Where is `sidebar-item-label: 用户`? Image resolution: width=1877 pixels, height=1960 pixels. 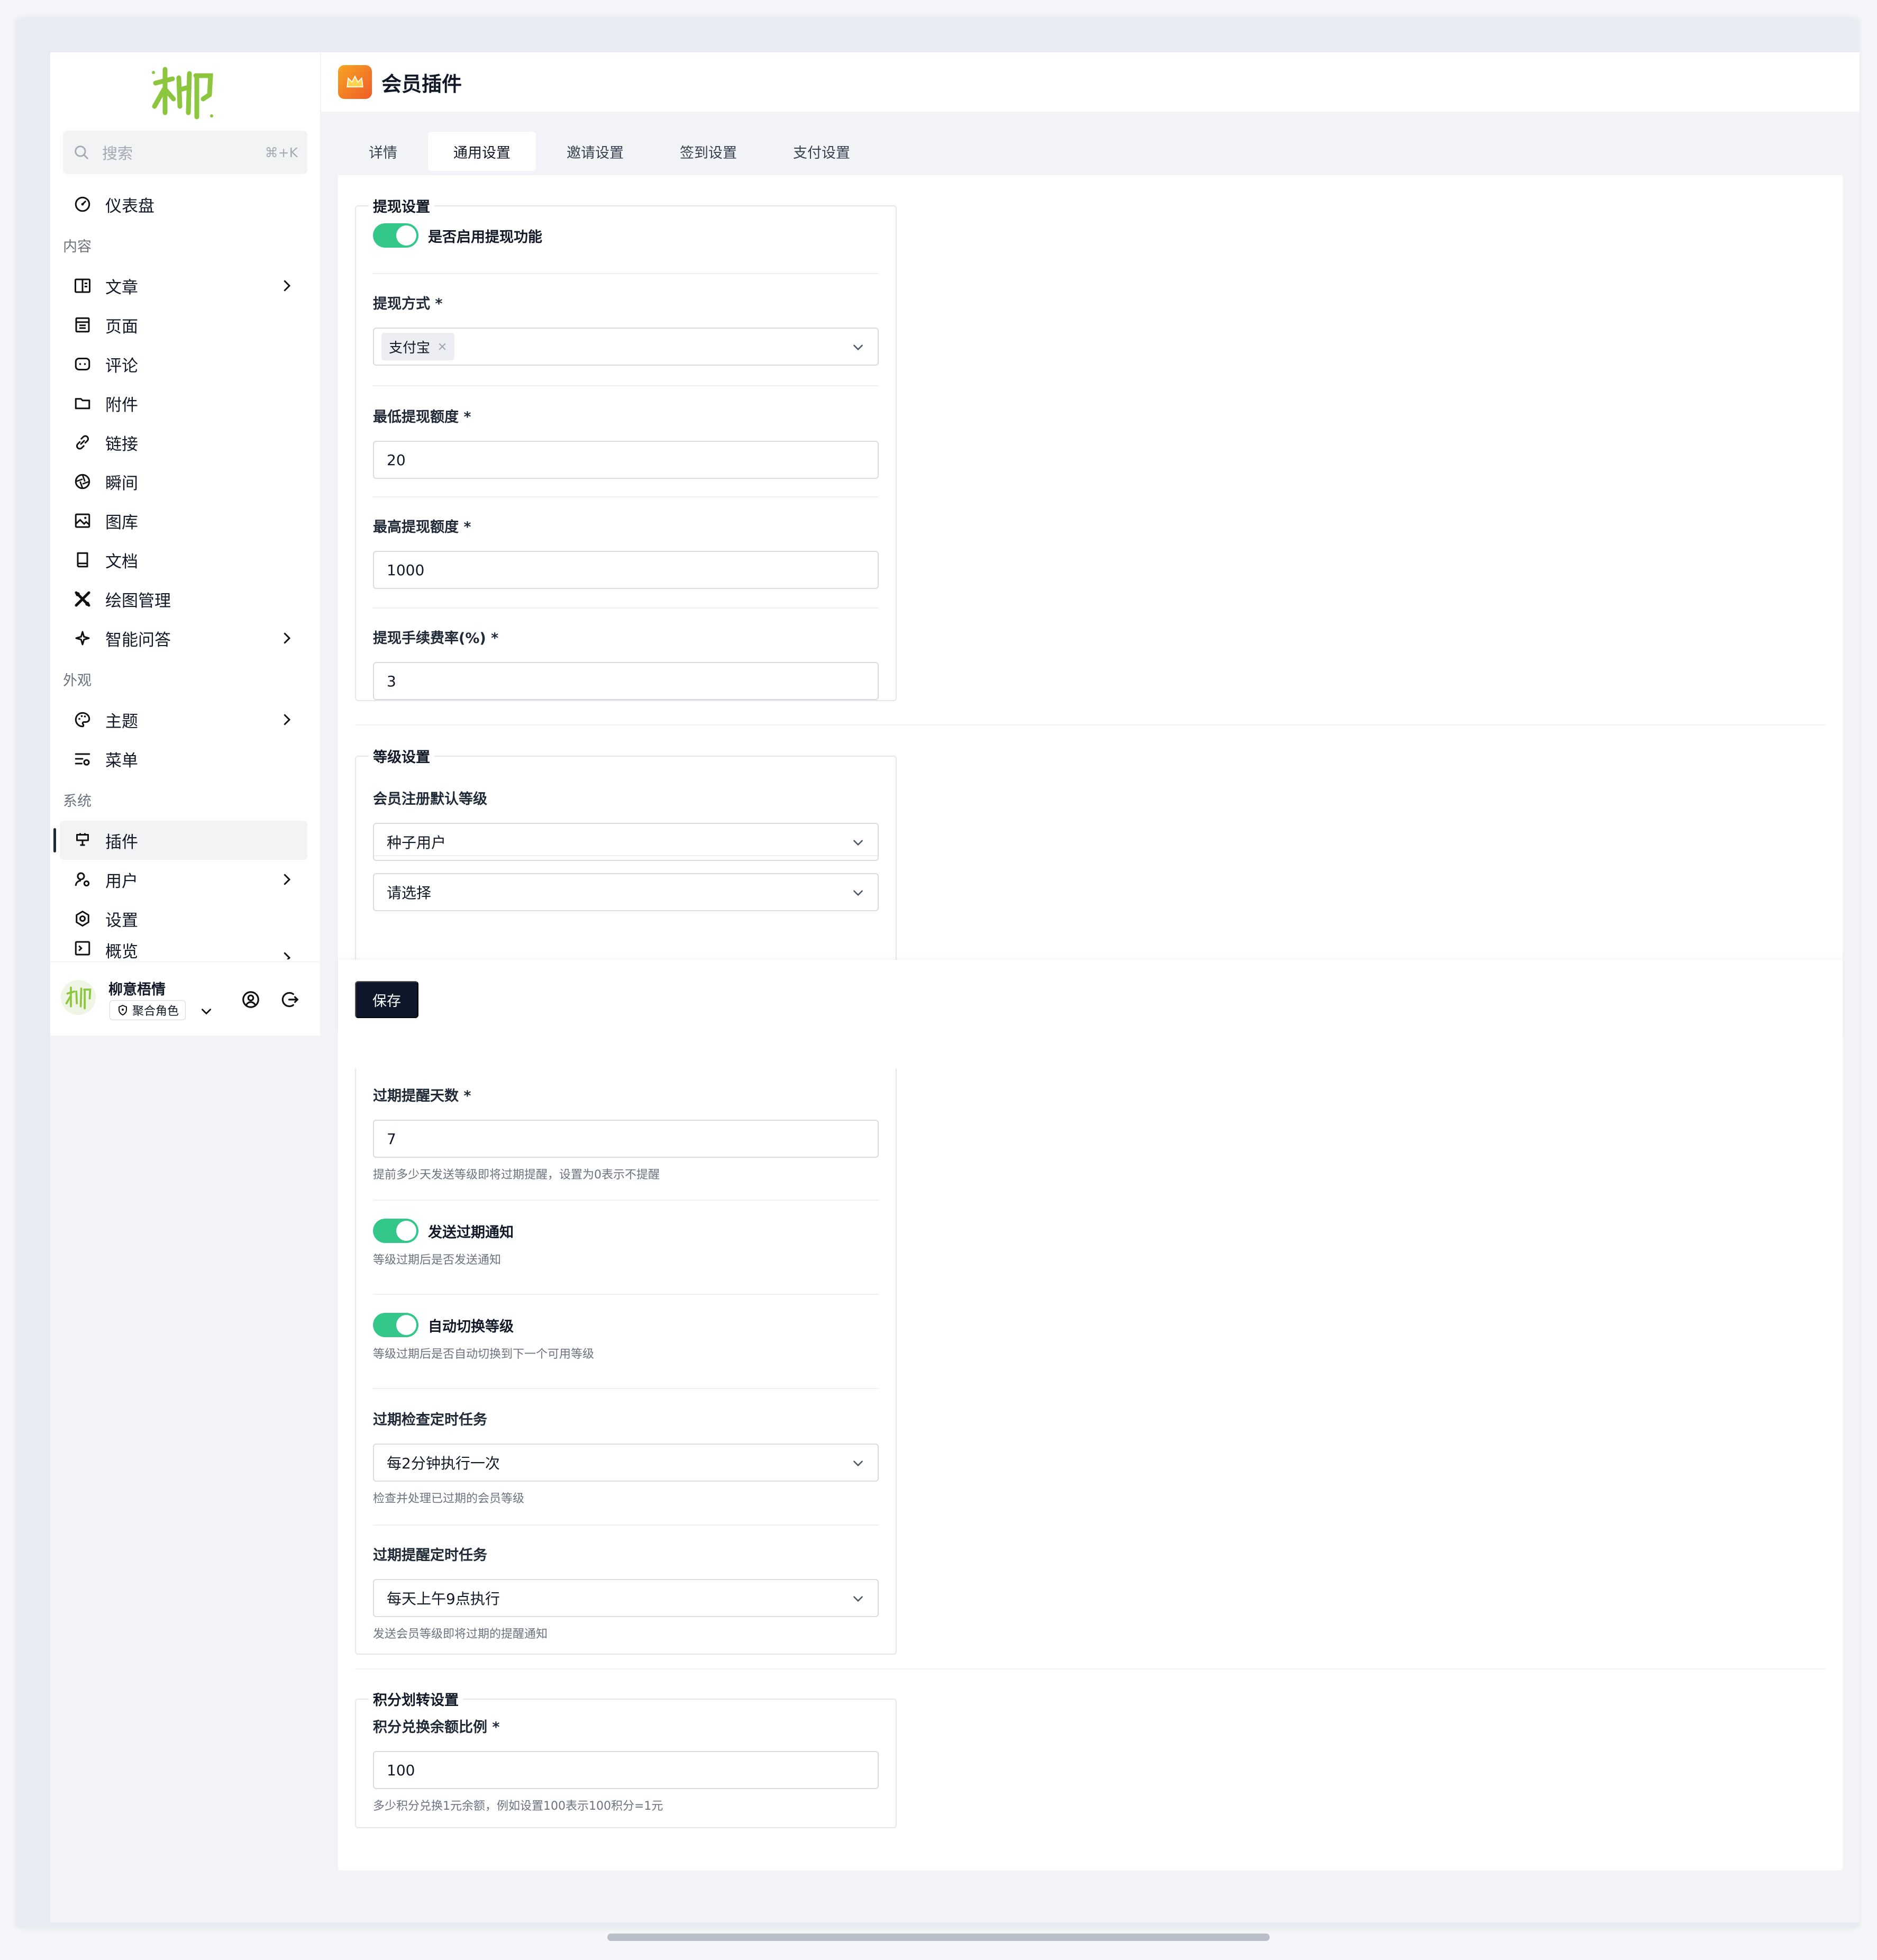
sidebar-item-label: 用户 is located at coordinates (121, 881).